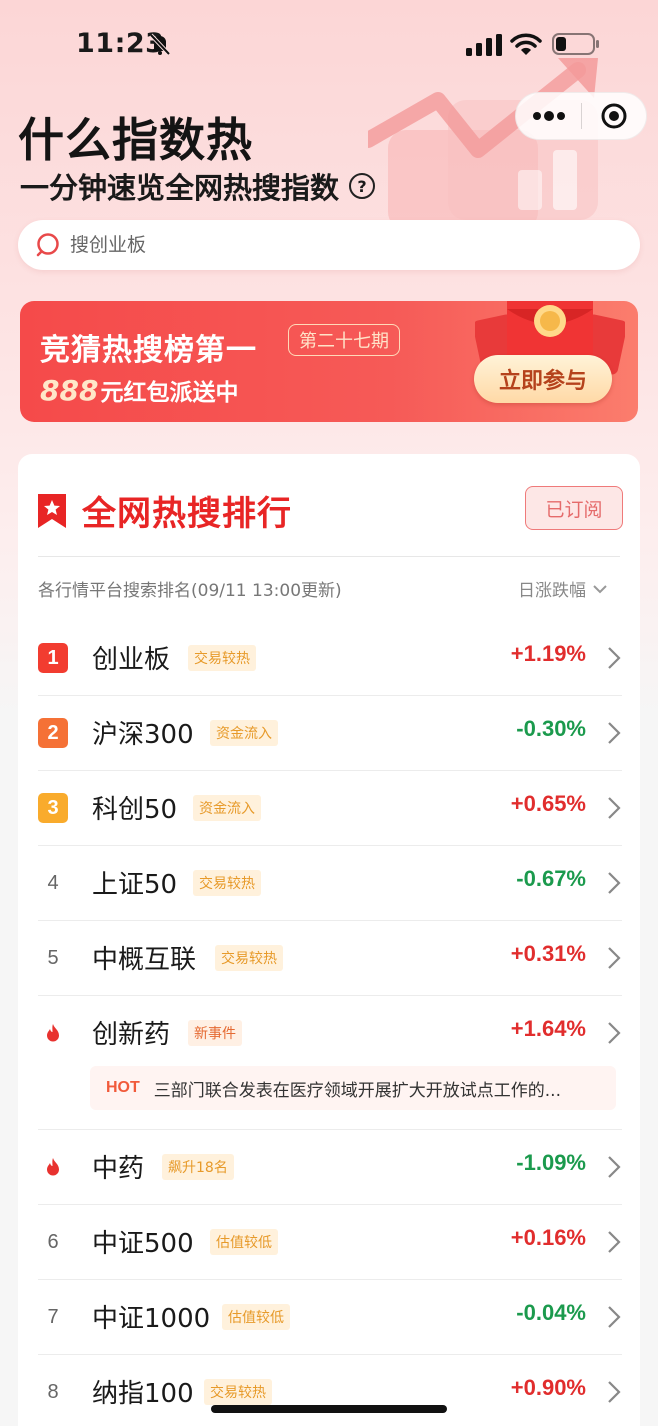  Describe the element at coordinates (47, 245) in the screenshot. I see `search-icon` at that location.